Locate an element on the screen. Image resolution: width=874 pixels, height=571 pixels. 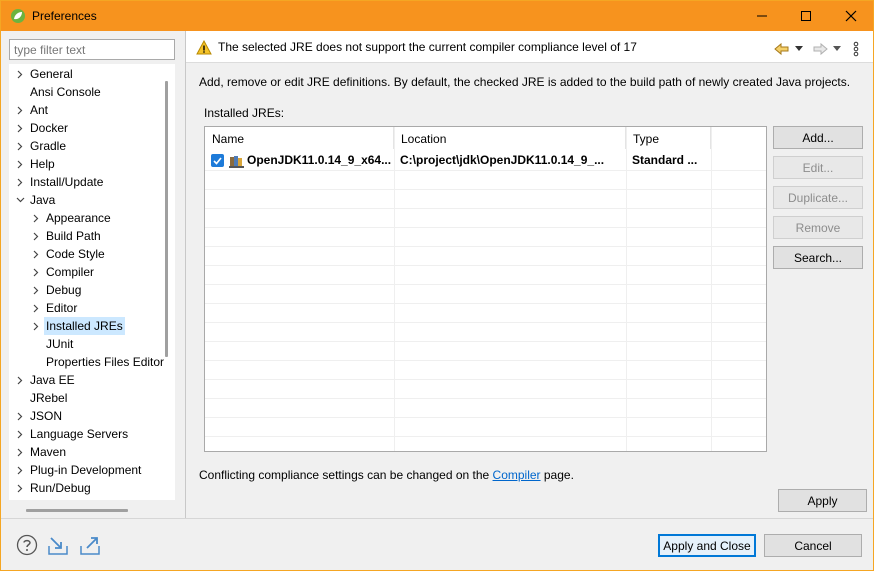
tree-item: Java EE is located at coordinates (92, 380).